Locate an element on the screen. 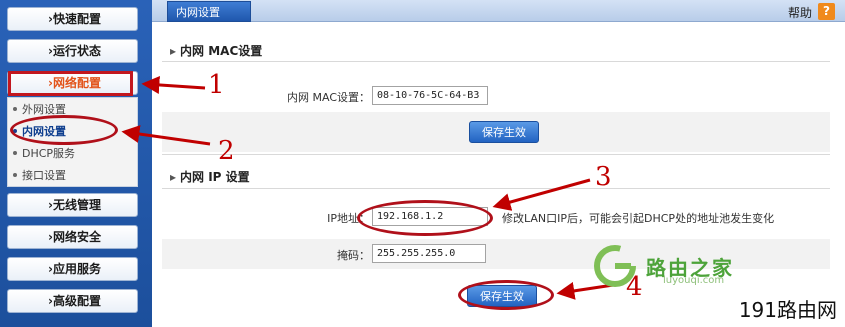  annotation-number: 1 is located at coordinates (216, 85).